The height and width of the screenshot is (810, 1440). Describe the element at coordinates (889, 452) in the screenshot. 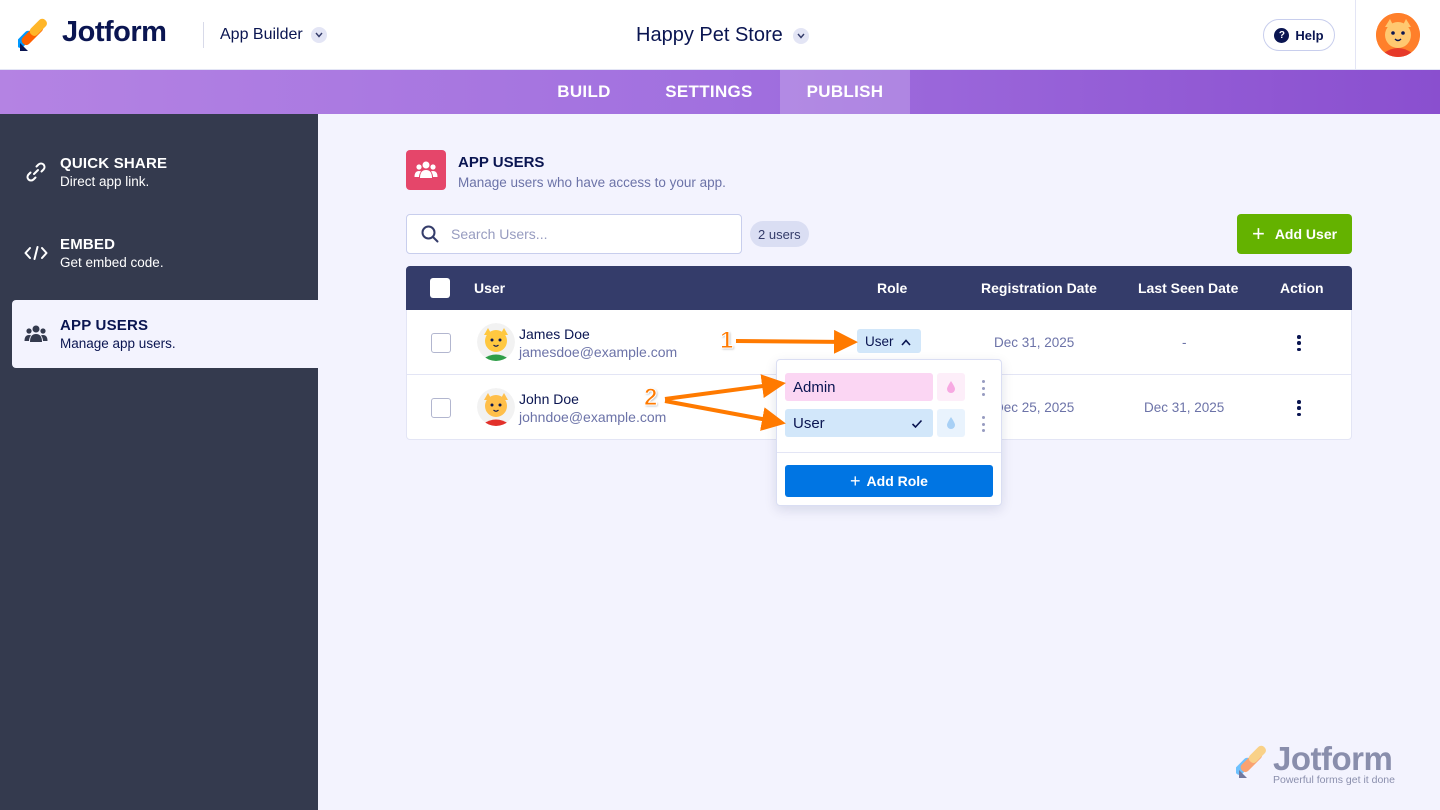

I see `dropdown-divider` at that location.